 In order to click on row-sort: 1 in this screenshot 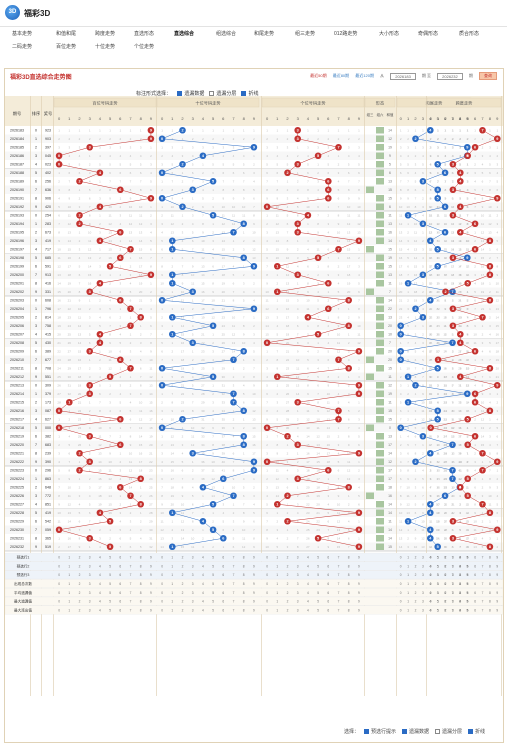, I will do `click(36, 479)`.